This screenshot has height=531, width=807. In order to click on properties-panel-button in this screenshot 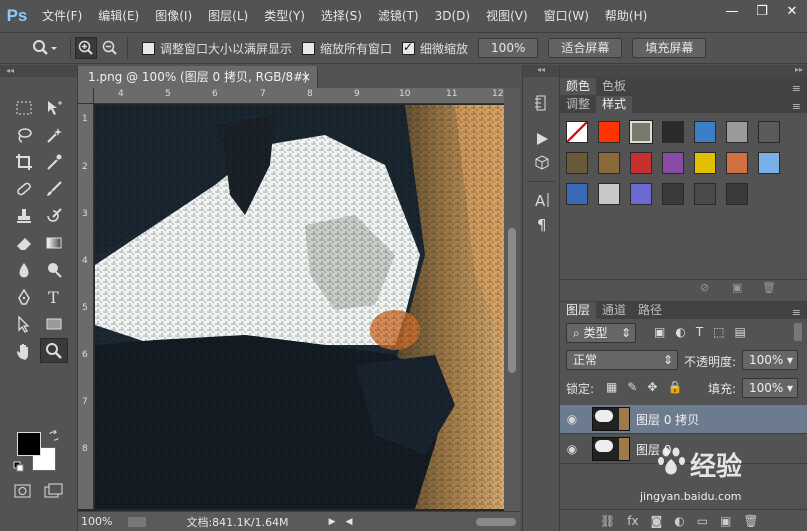, I will do `click(542, 163)`.